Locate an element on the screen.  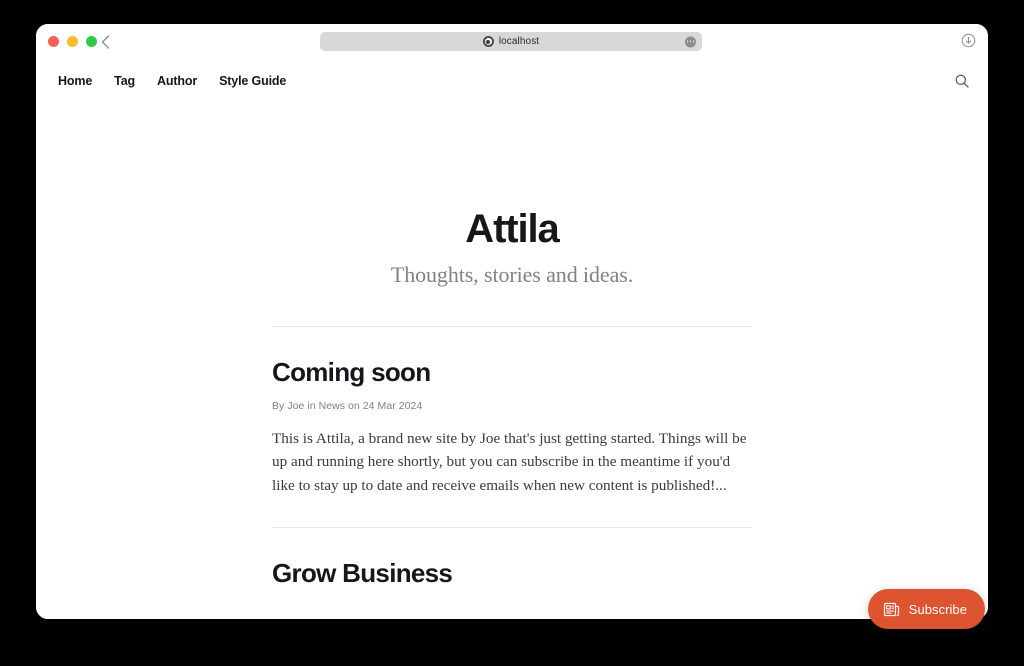
browser-titlebar: localhost is located at coordinates (512, 42).